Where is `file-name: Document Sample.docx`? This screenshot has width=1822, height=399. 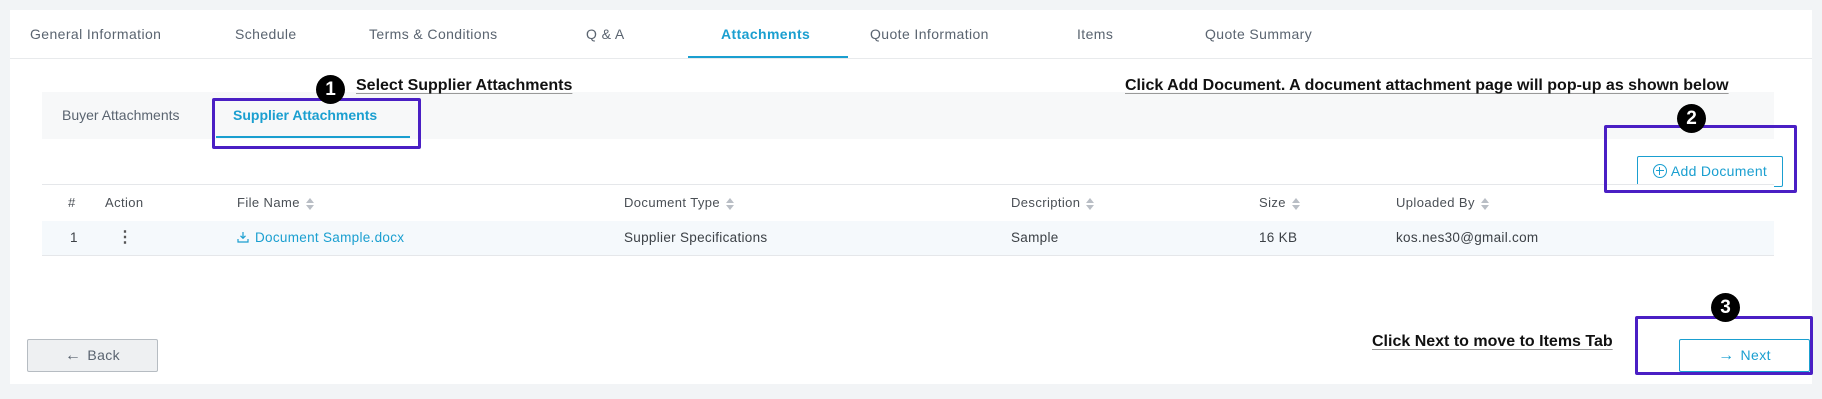
file-name: Document Sample.docx is located at coordinates (330, 237).